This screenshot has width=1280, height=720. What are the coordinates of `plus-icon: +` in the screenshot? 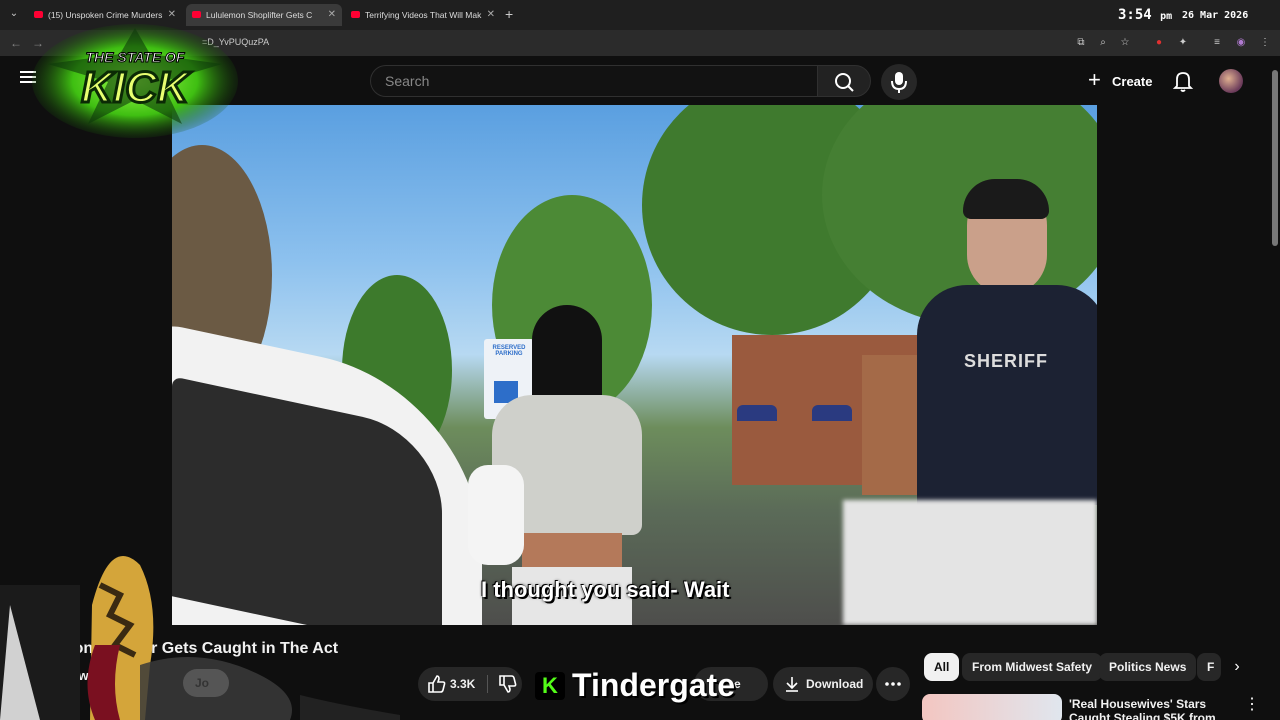 It's located at (1094, 79).